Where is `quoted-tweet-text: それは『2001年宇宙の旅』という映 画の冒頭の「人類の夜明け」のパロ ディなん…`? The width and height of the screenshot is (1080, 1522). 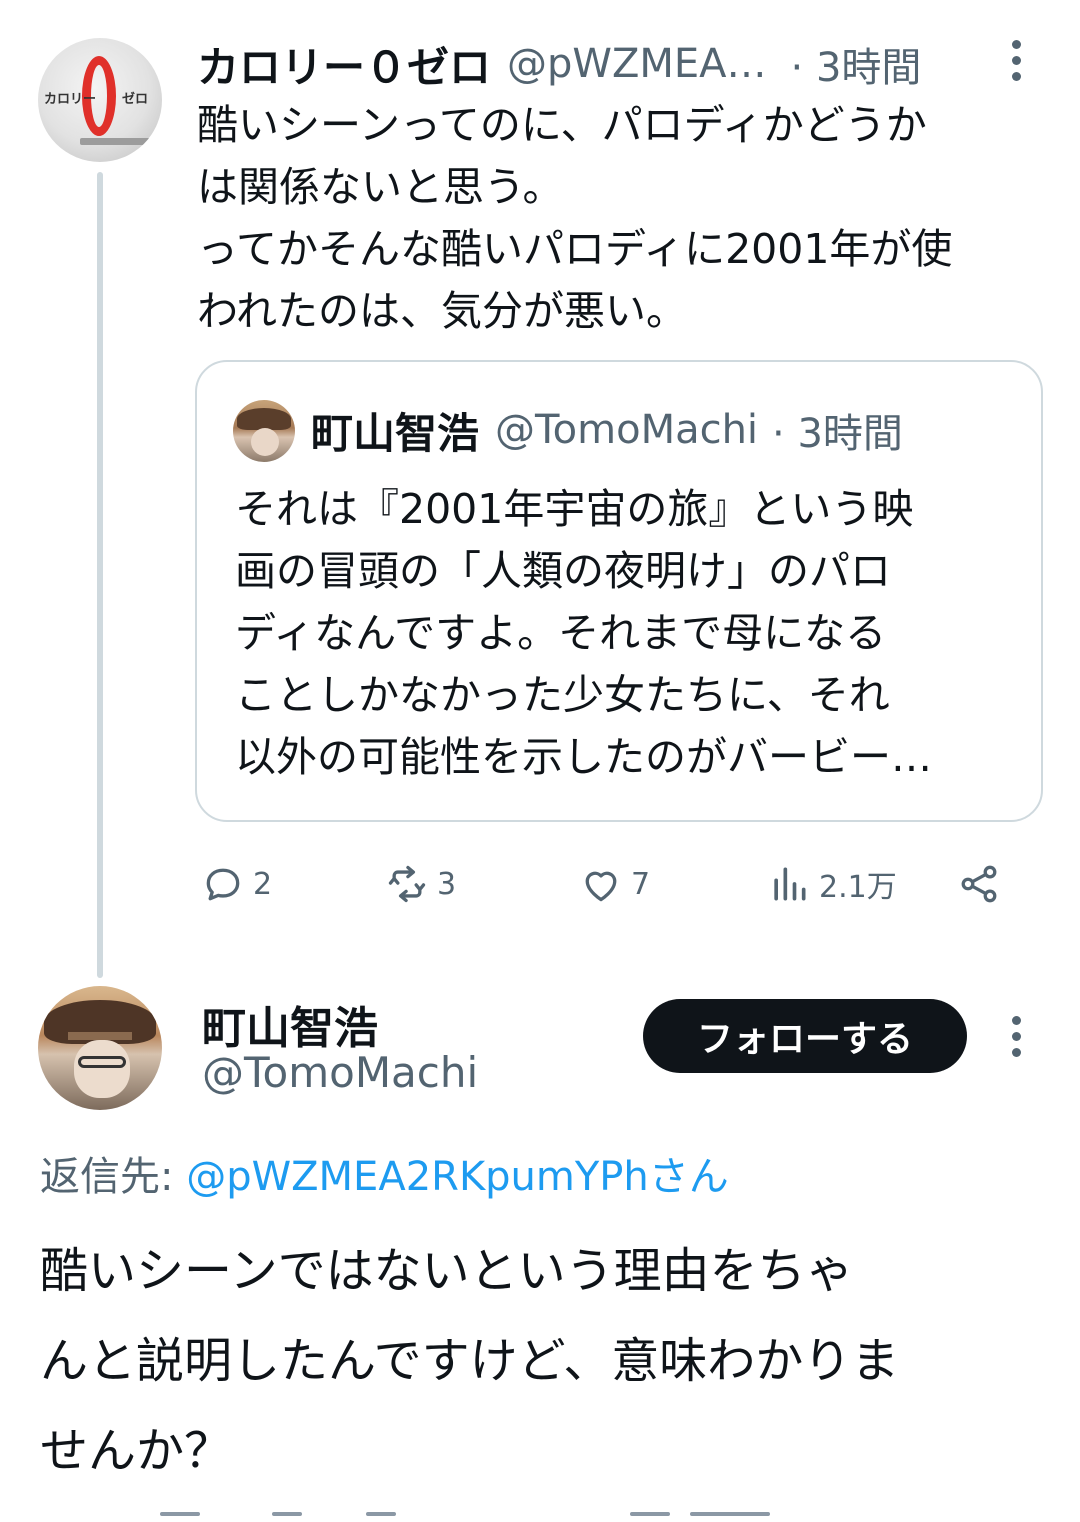
quoted-tweet-text: それは『2001年宇宙の旅』という映 画の冒頭の「人類の夜明け」のパロ ディなん… is located at coordinates (625, 633).